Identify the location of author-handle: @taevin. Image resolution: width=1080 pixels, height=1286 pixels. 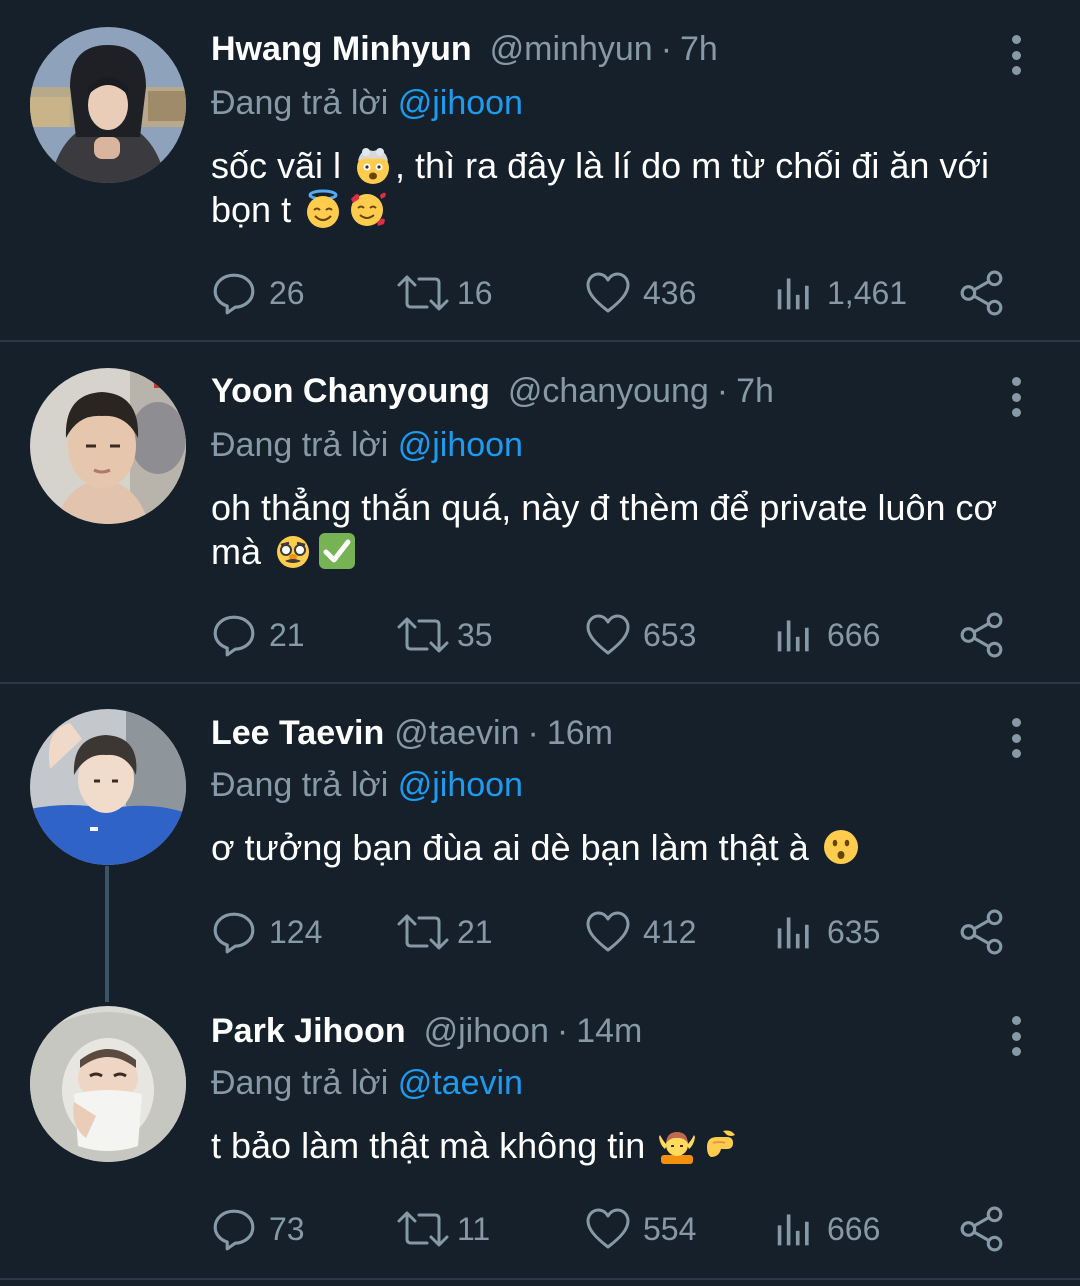
(456, 733).